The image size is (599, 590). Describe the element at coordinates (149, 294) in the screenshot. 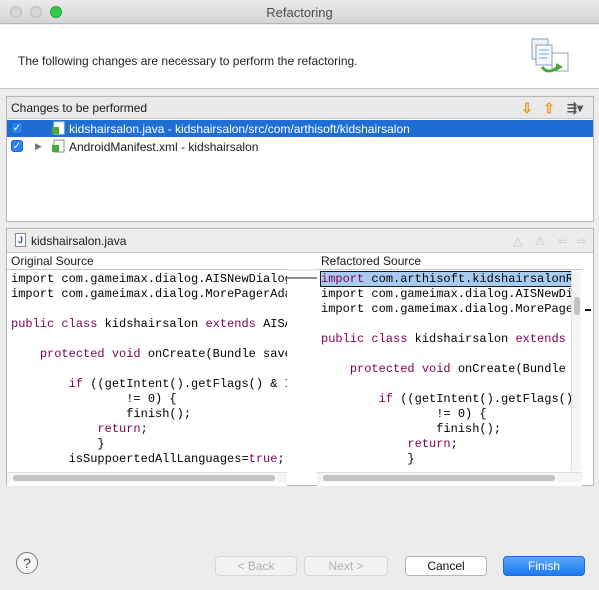

I see `code-line: import com.gameimax.dialog.MorePagerAda` at that location.